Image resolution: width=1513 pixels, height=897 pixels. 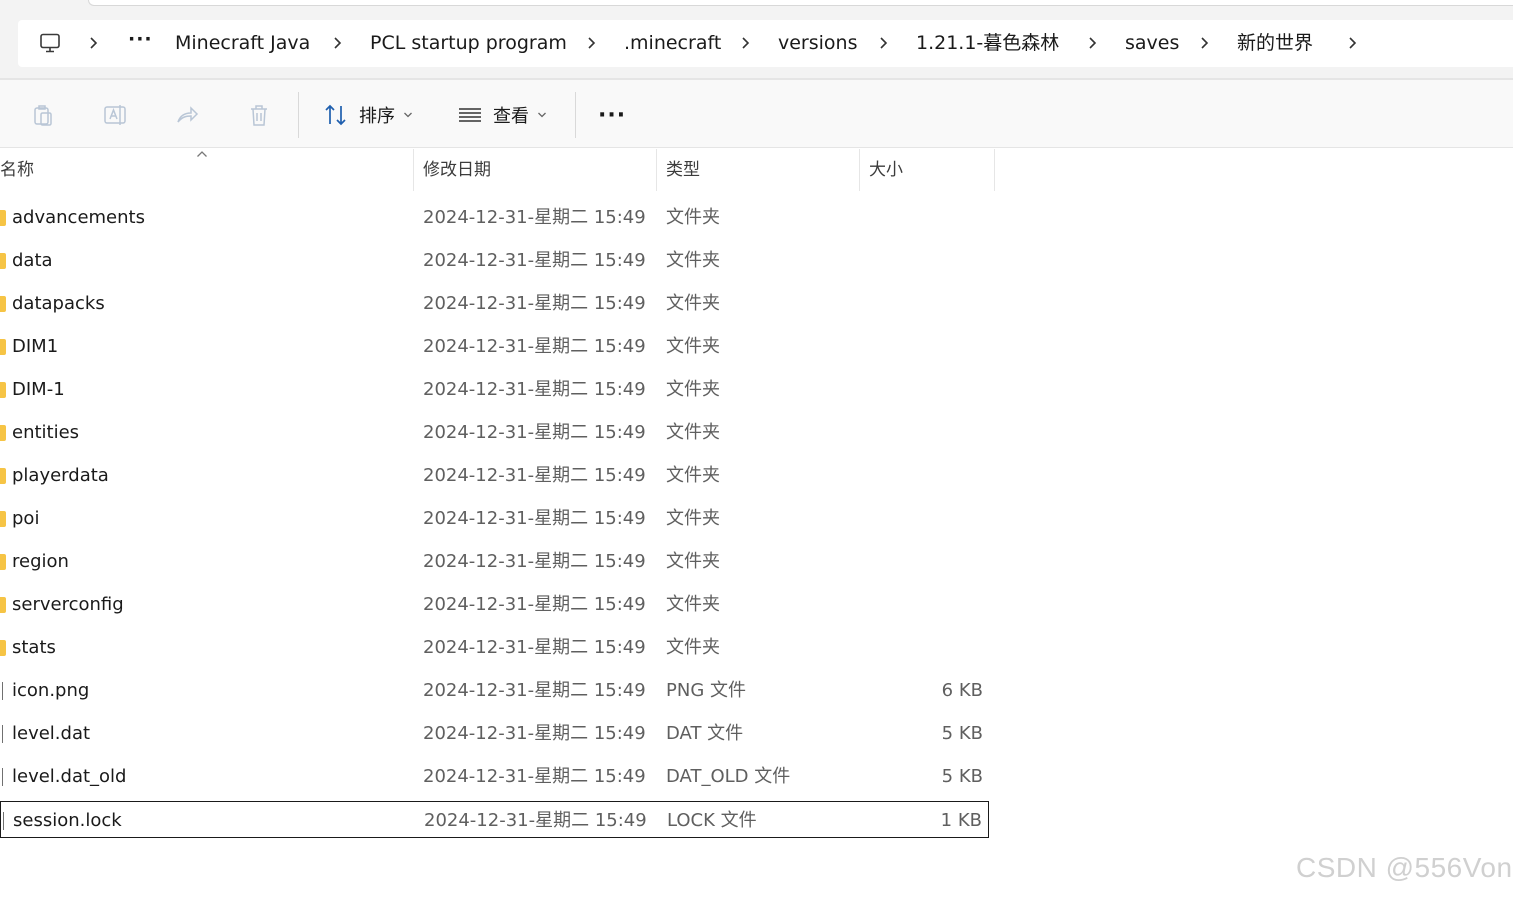 What do you see at coordinates (67, 820) in the screenshot?
I see `file-name: session.lock` at bounding box center [67, 820].